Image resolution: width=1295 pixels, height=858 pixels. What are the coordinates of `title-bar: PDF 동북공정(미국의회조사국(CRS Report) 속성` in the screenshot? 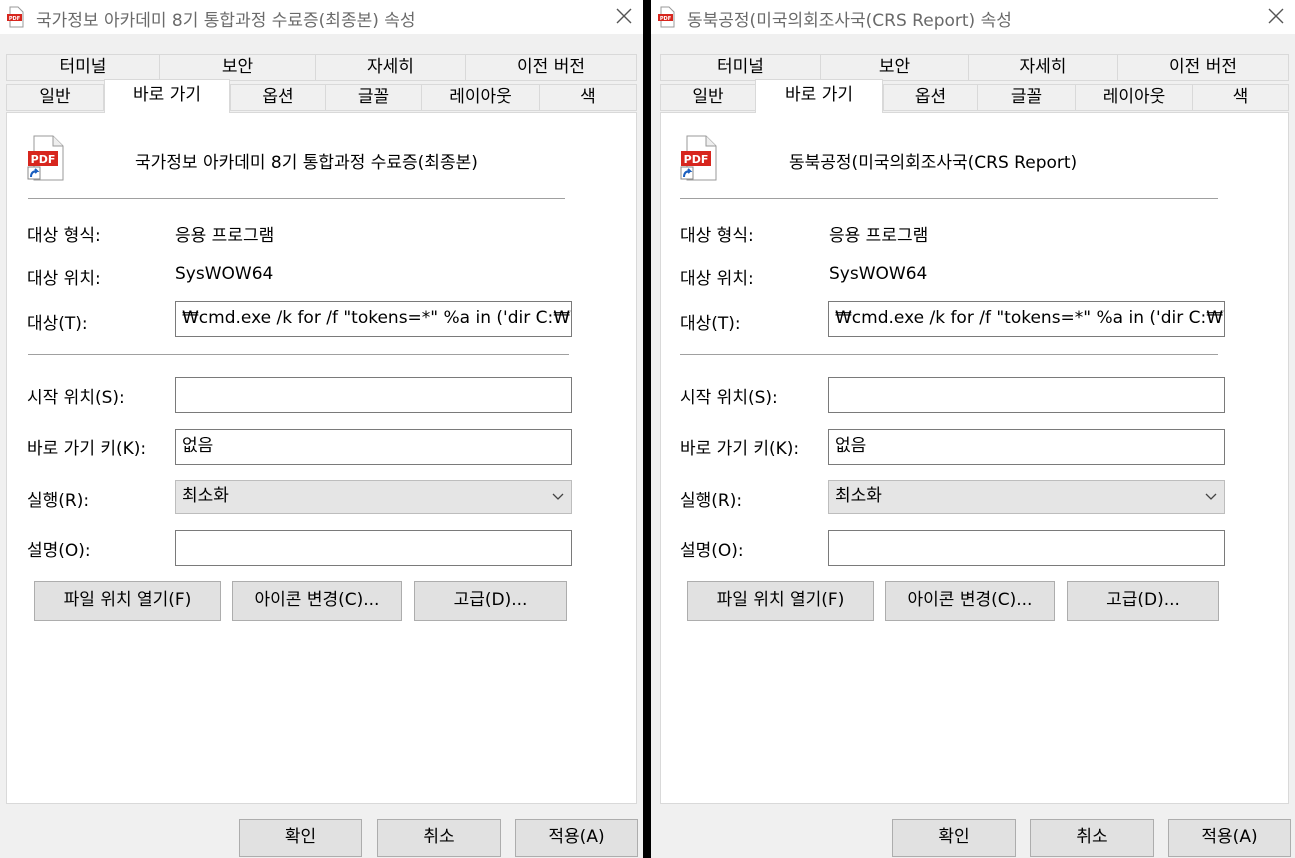 It's located at (973, 17).